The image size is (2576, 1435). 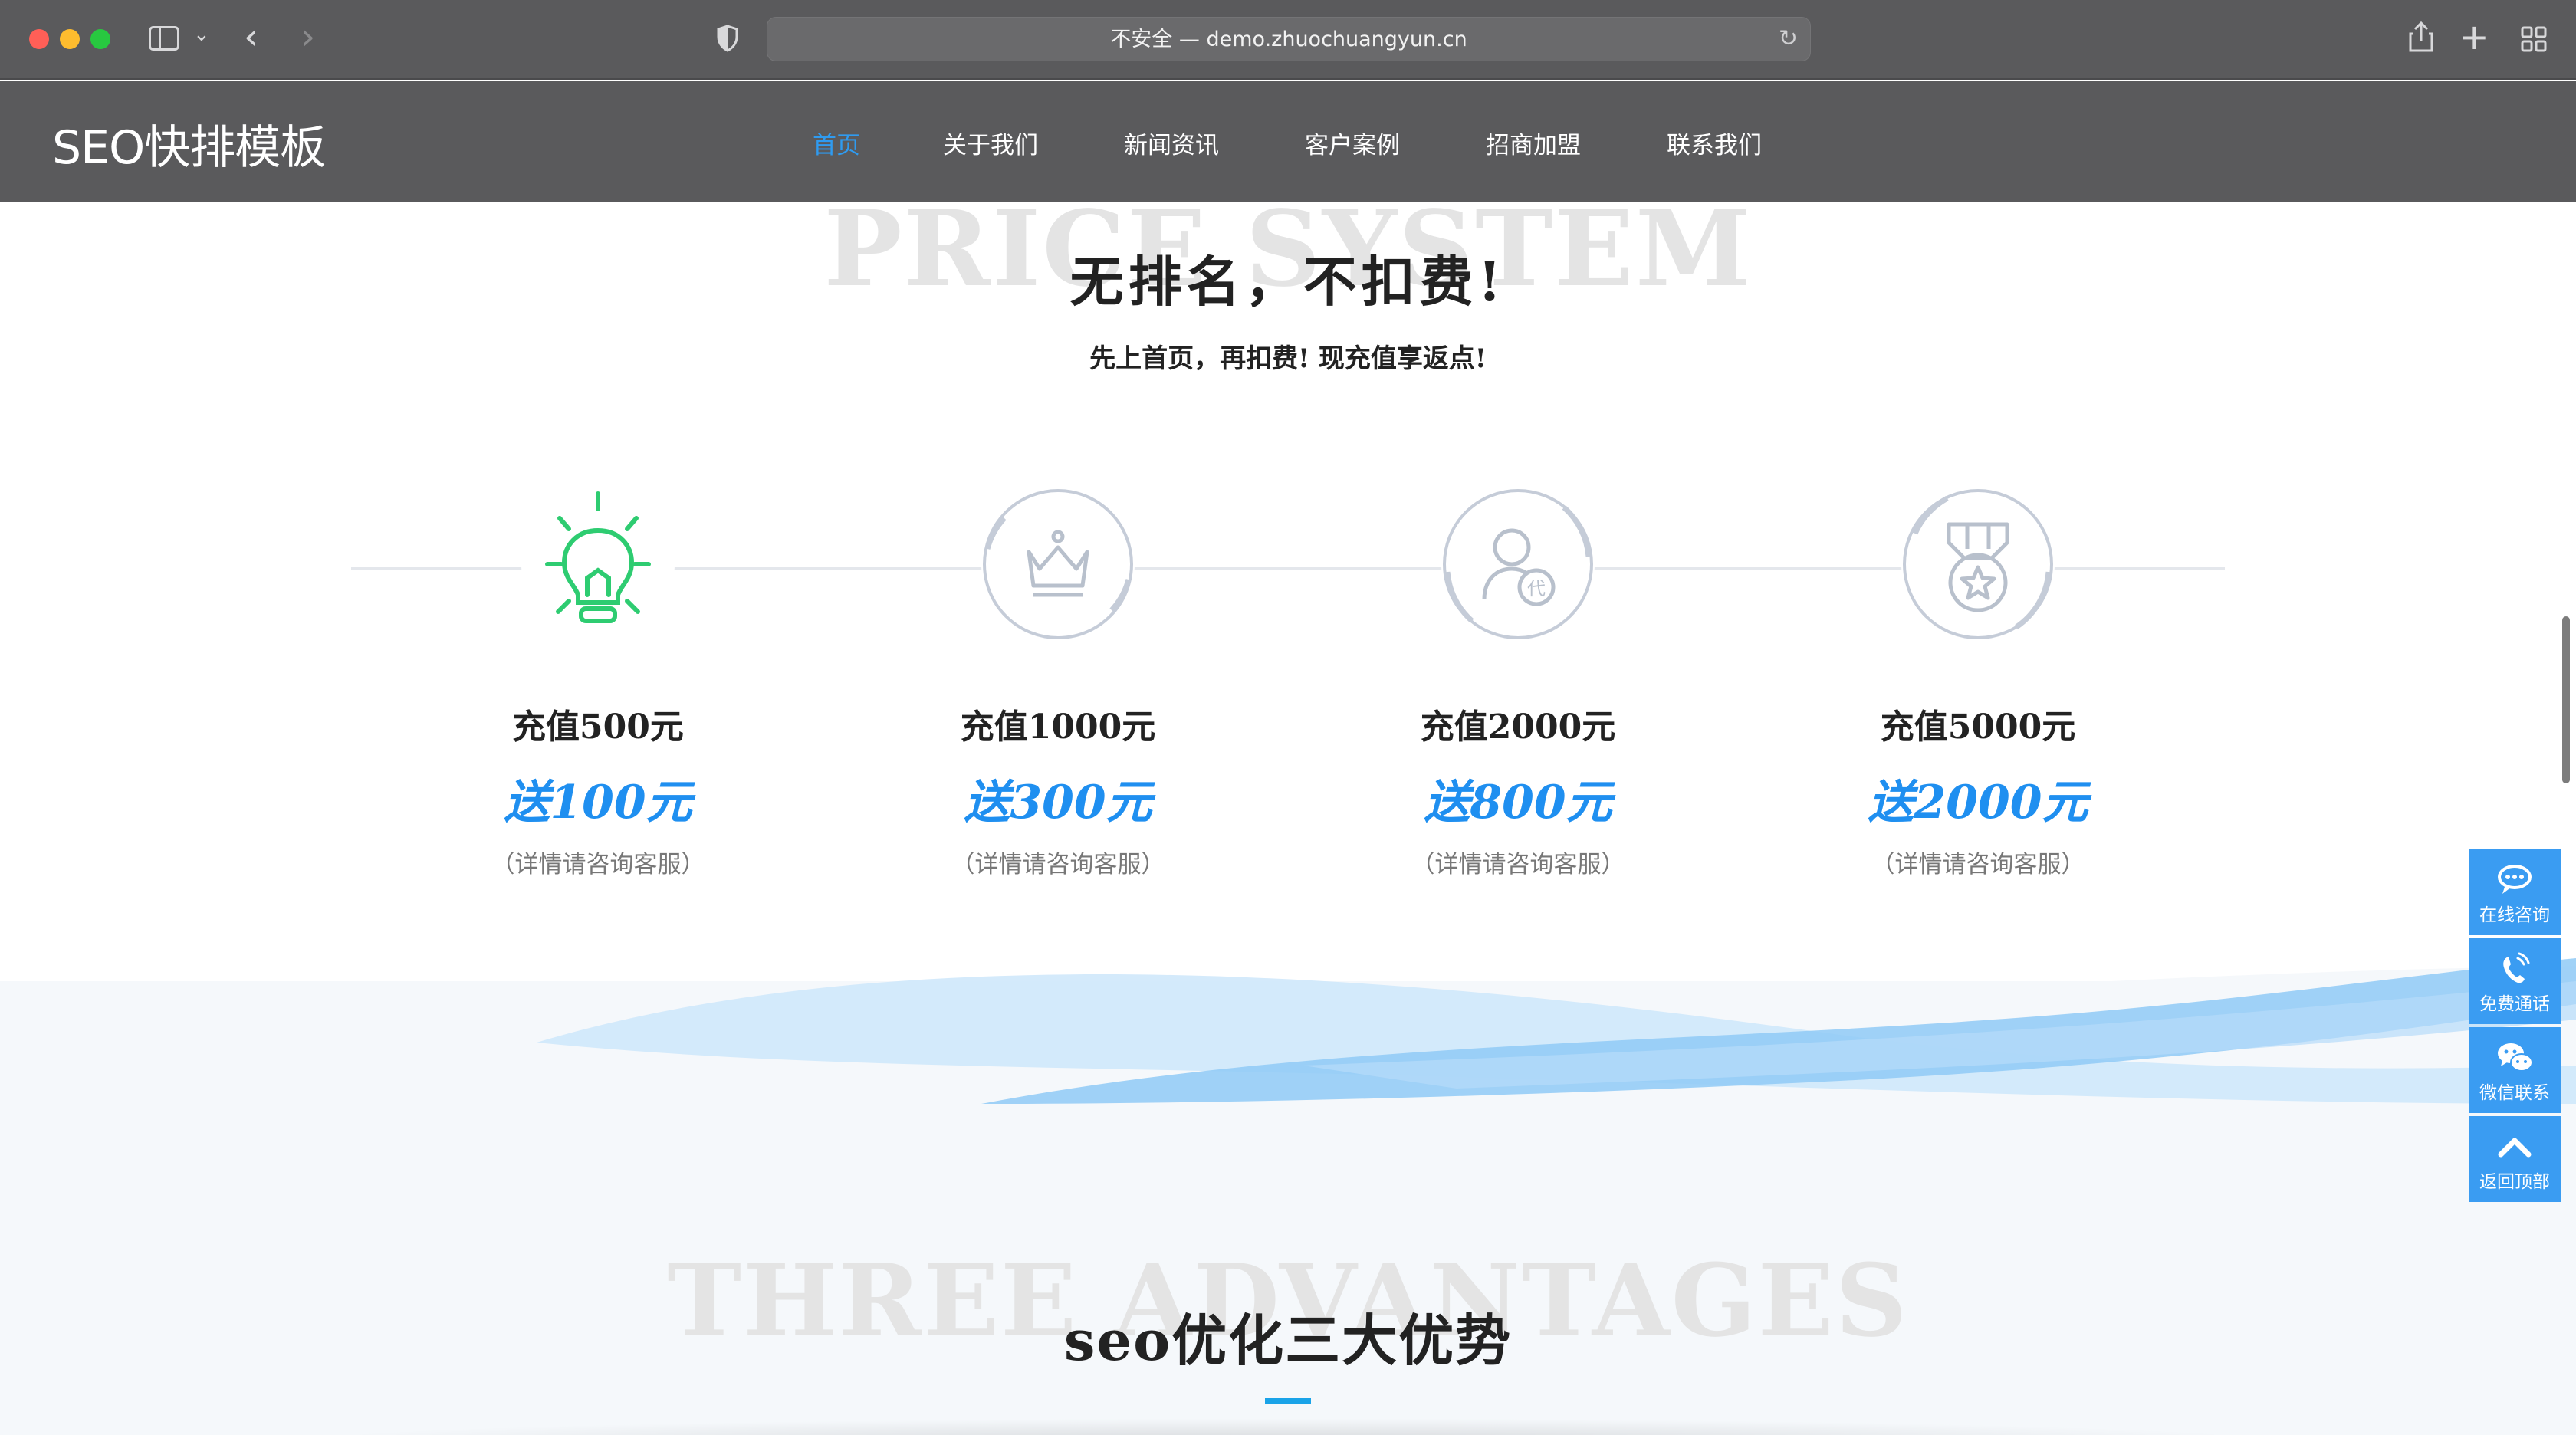 What do you see at coordinates (2421, 36) in the screenshot?
I see `share-icon` at bounding box center [2421, 36].